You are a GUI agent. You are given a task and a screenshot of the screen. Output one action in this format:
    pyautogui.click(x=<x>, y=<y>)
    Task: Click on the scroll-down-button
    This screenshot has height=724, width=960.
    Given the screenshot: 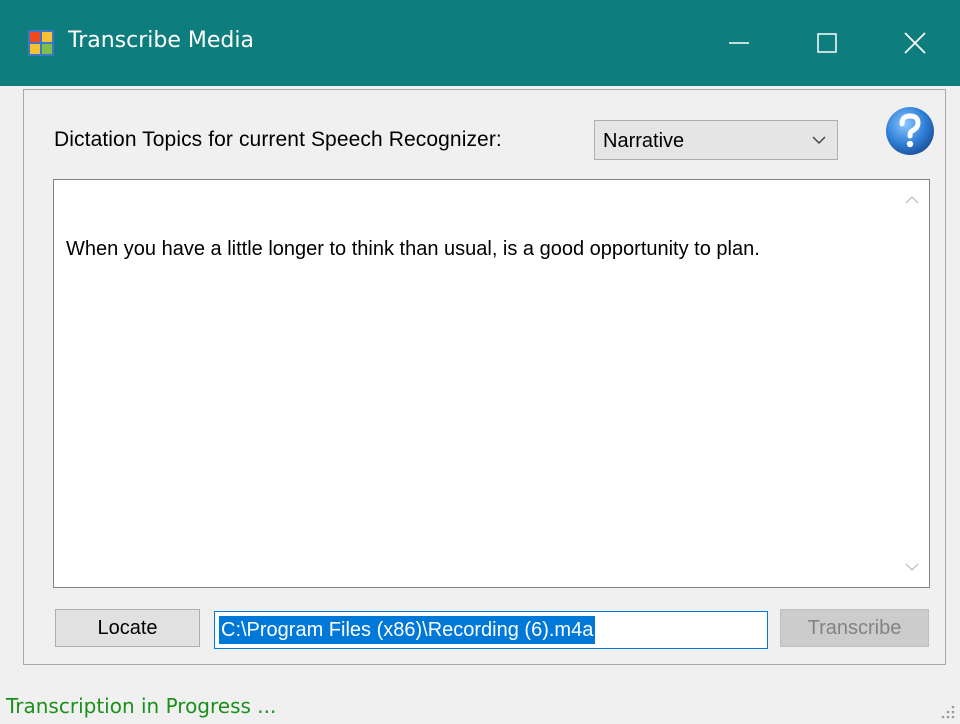 What is the action you would take?
    pyautogui.click(x=912, y=567)
    